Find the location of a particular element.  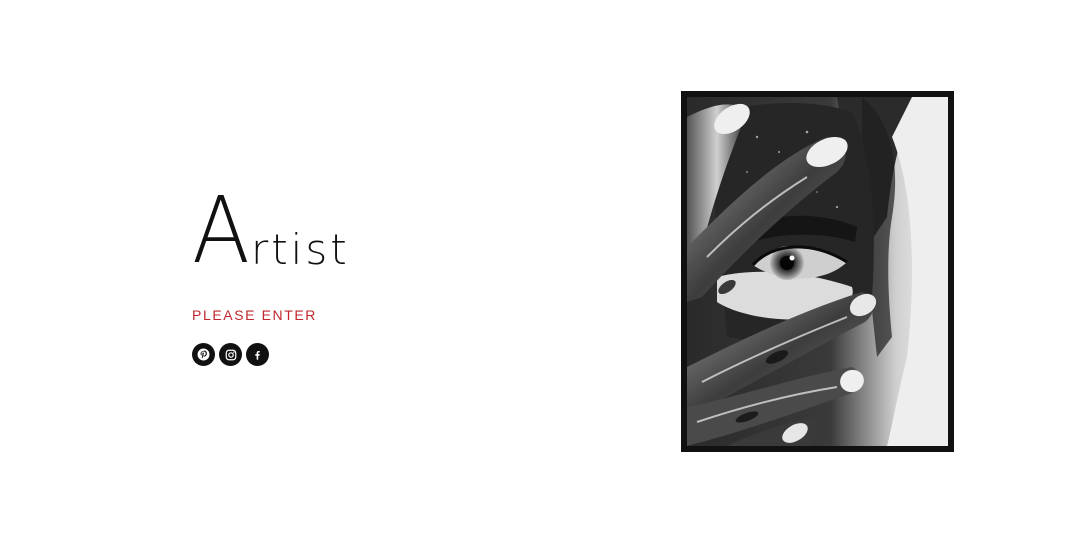

social-links is located at coordinates (230, 354).